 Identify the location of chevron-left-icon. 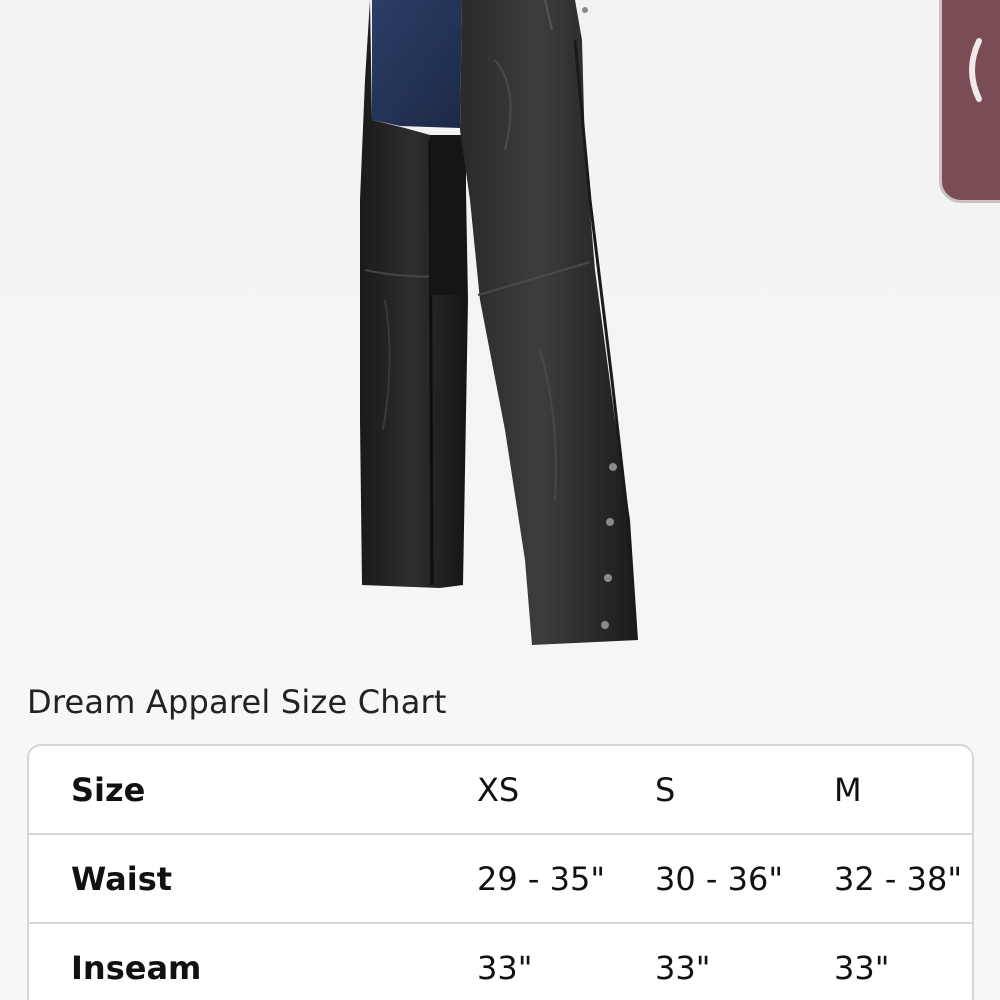
(975, 70).